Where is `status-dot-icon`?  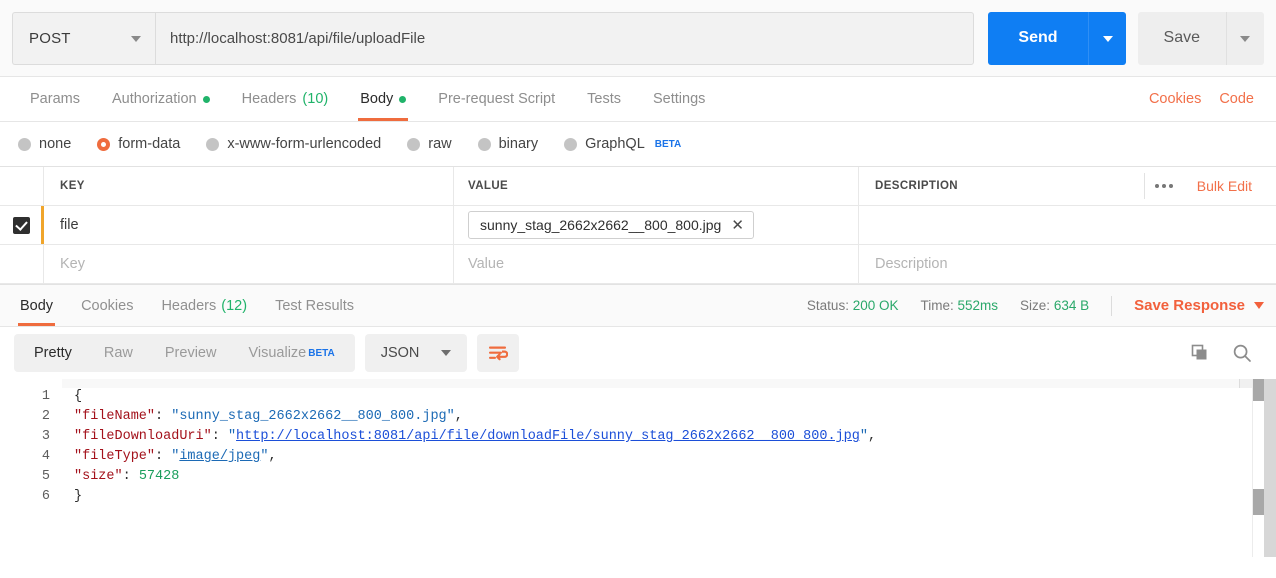 status-dot-icon is located at coordinates (403, 99).